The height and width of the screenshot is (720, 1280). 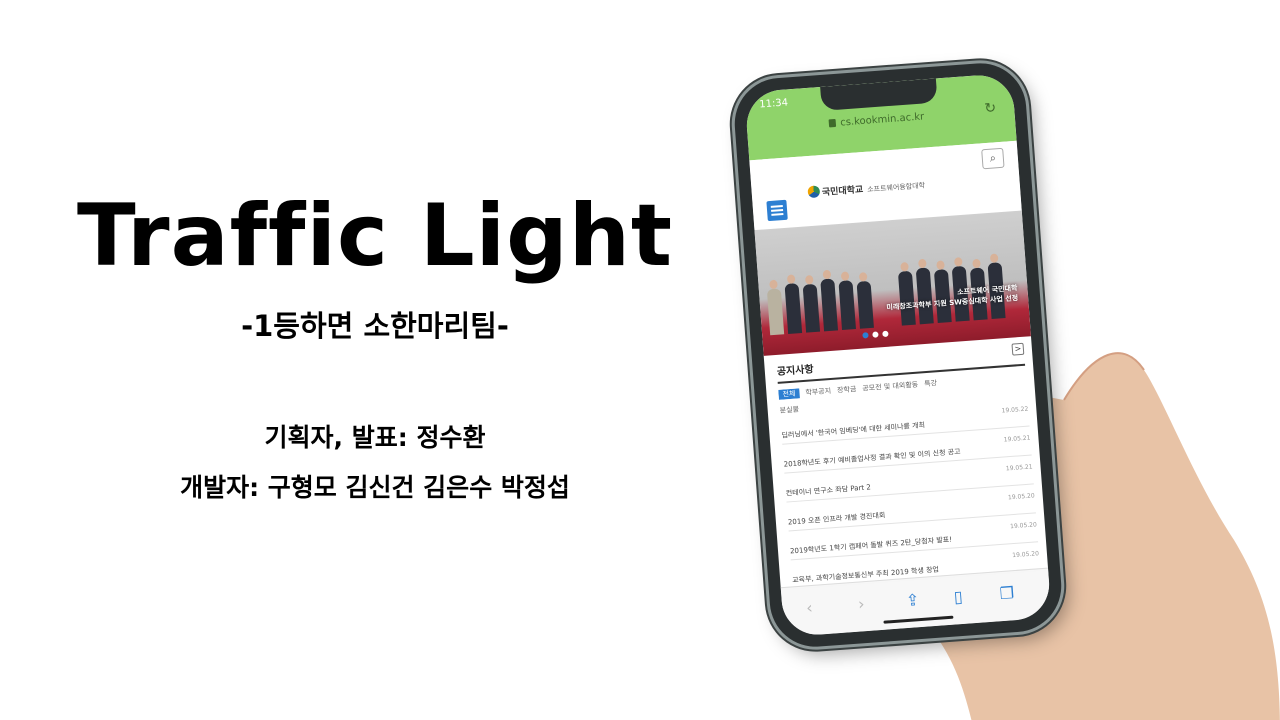 What do you see at coordinates (896, 187) in the screenshot?
I see `logo-subtitle: 소프트웨어융합대학` at bounding box center [896, 187].